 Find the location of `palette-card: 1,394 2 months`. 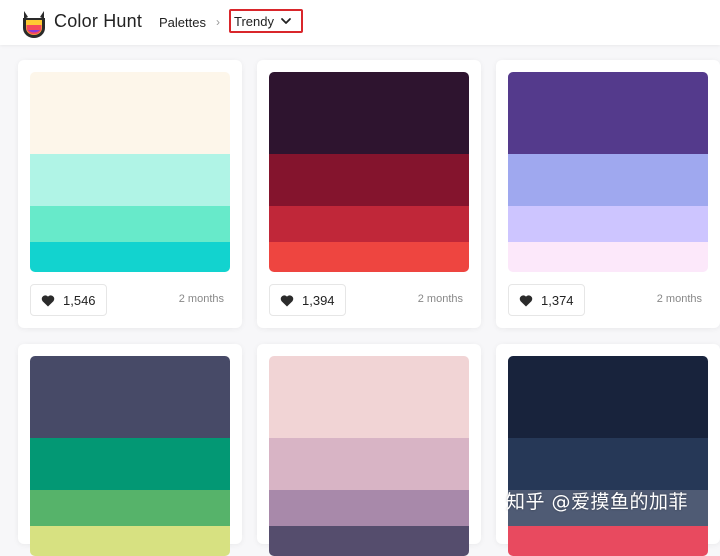

palette-card: 1,394 2 months is located at coordinates (369, 194).